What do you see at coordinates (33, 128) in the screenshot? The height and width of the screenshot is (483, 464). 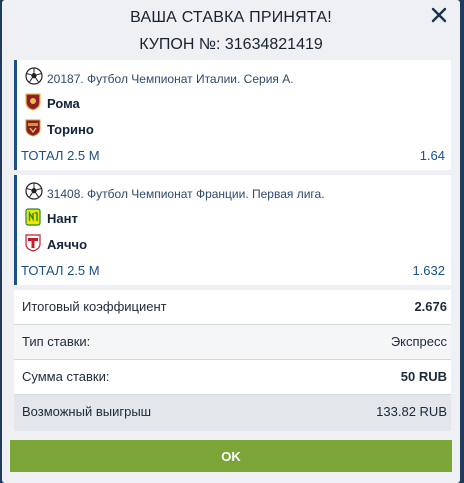 I see `torino-crest-icon` at bounding box center [33, 128].